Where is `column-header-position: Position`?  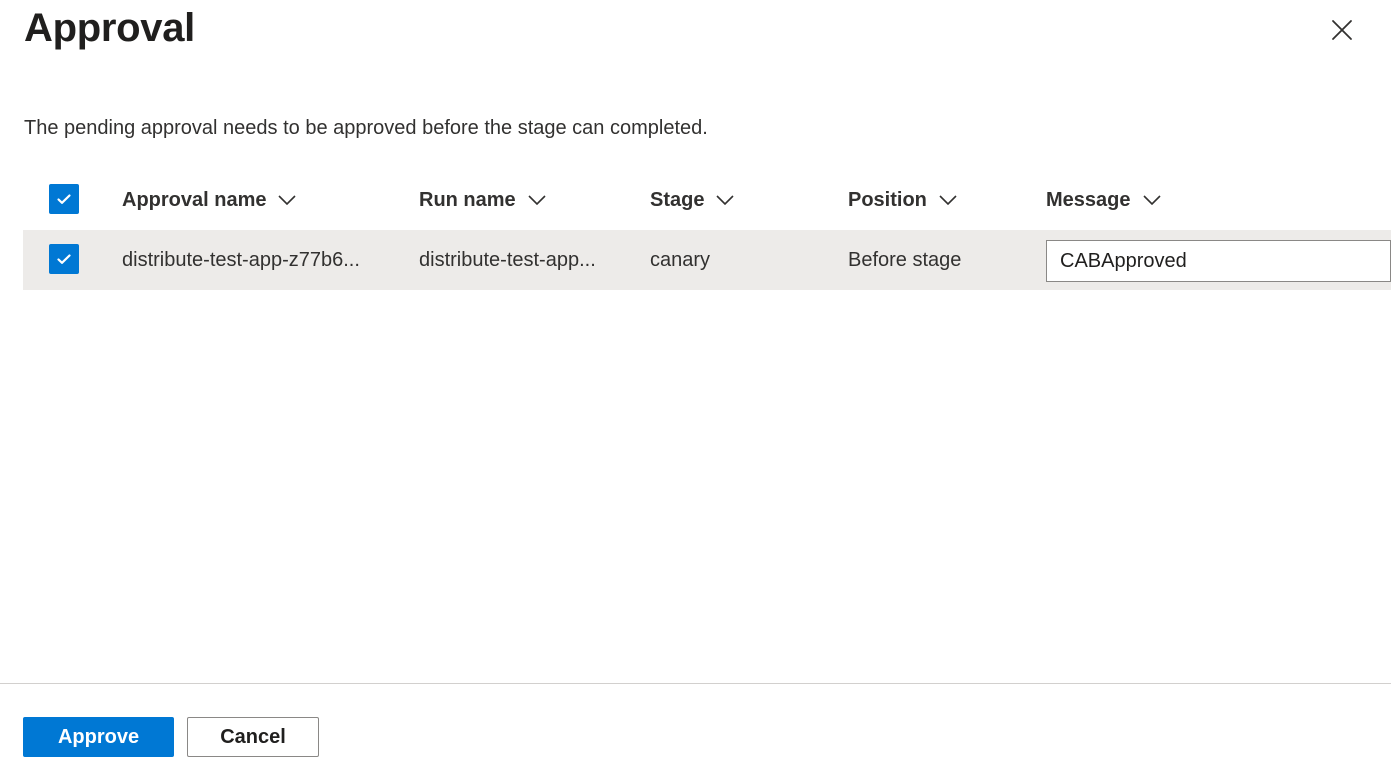
column-header-position: Position is located at coordinates (943, 200).